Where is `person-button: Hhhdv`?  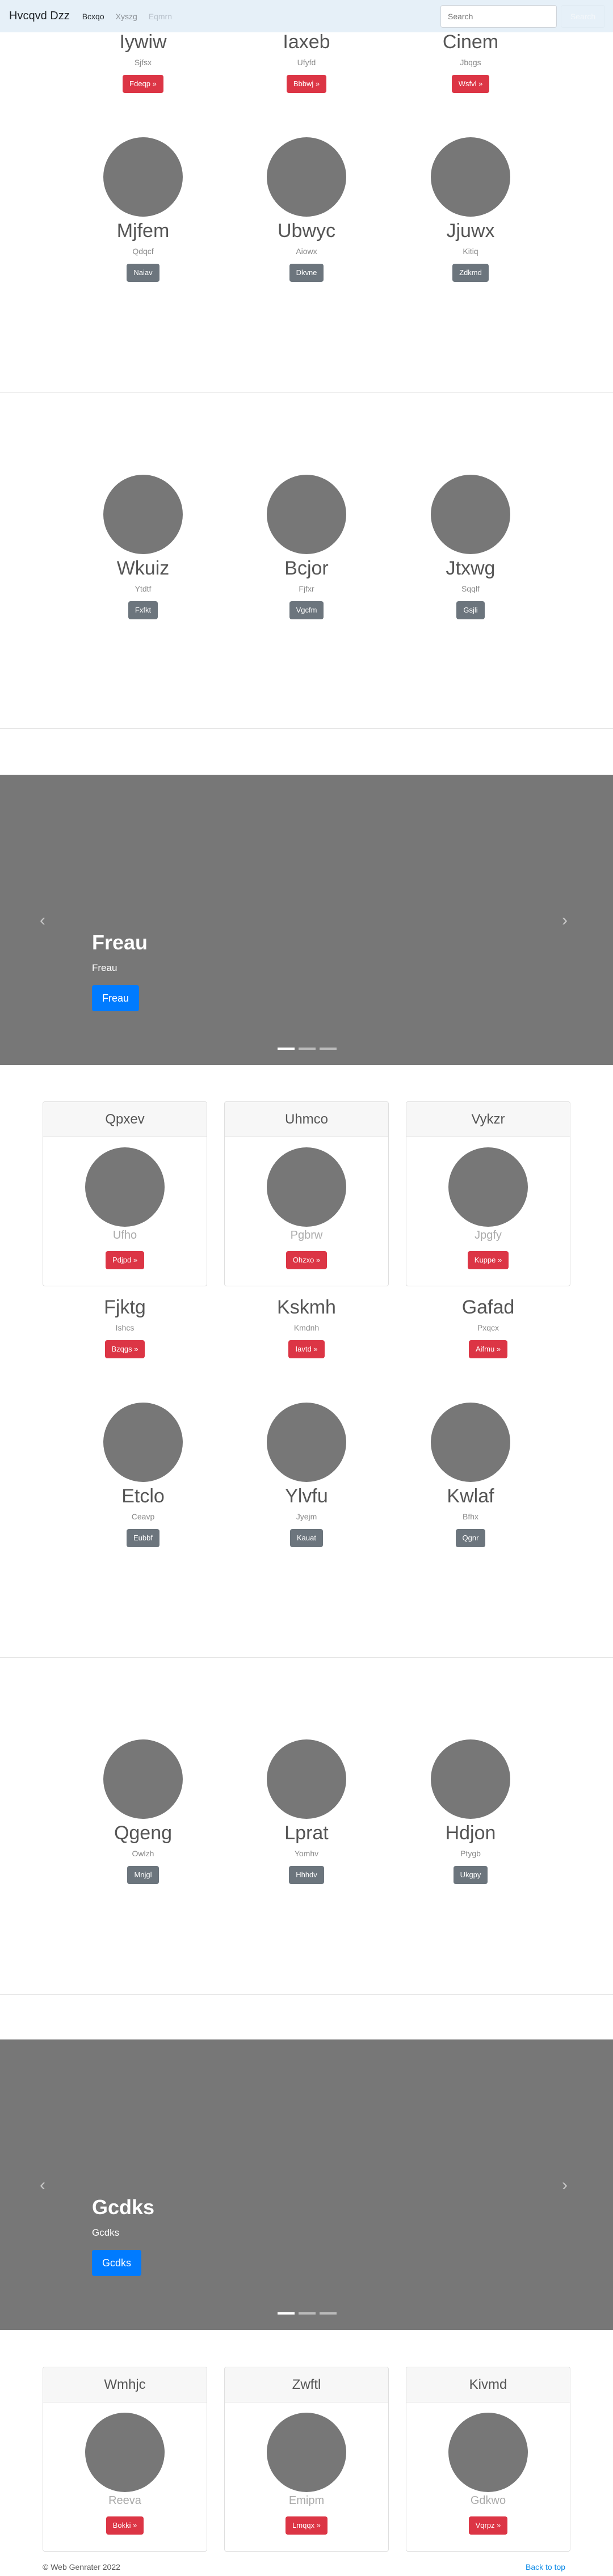 person-button: Hhhdv is located at coordinates (306, 1875).